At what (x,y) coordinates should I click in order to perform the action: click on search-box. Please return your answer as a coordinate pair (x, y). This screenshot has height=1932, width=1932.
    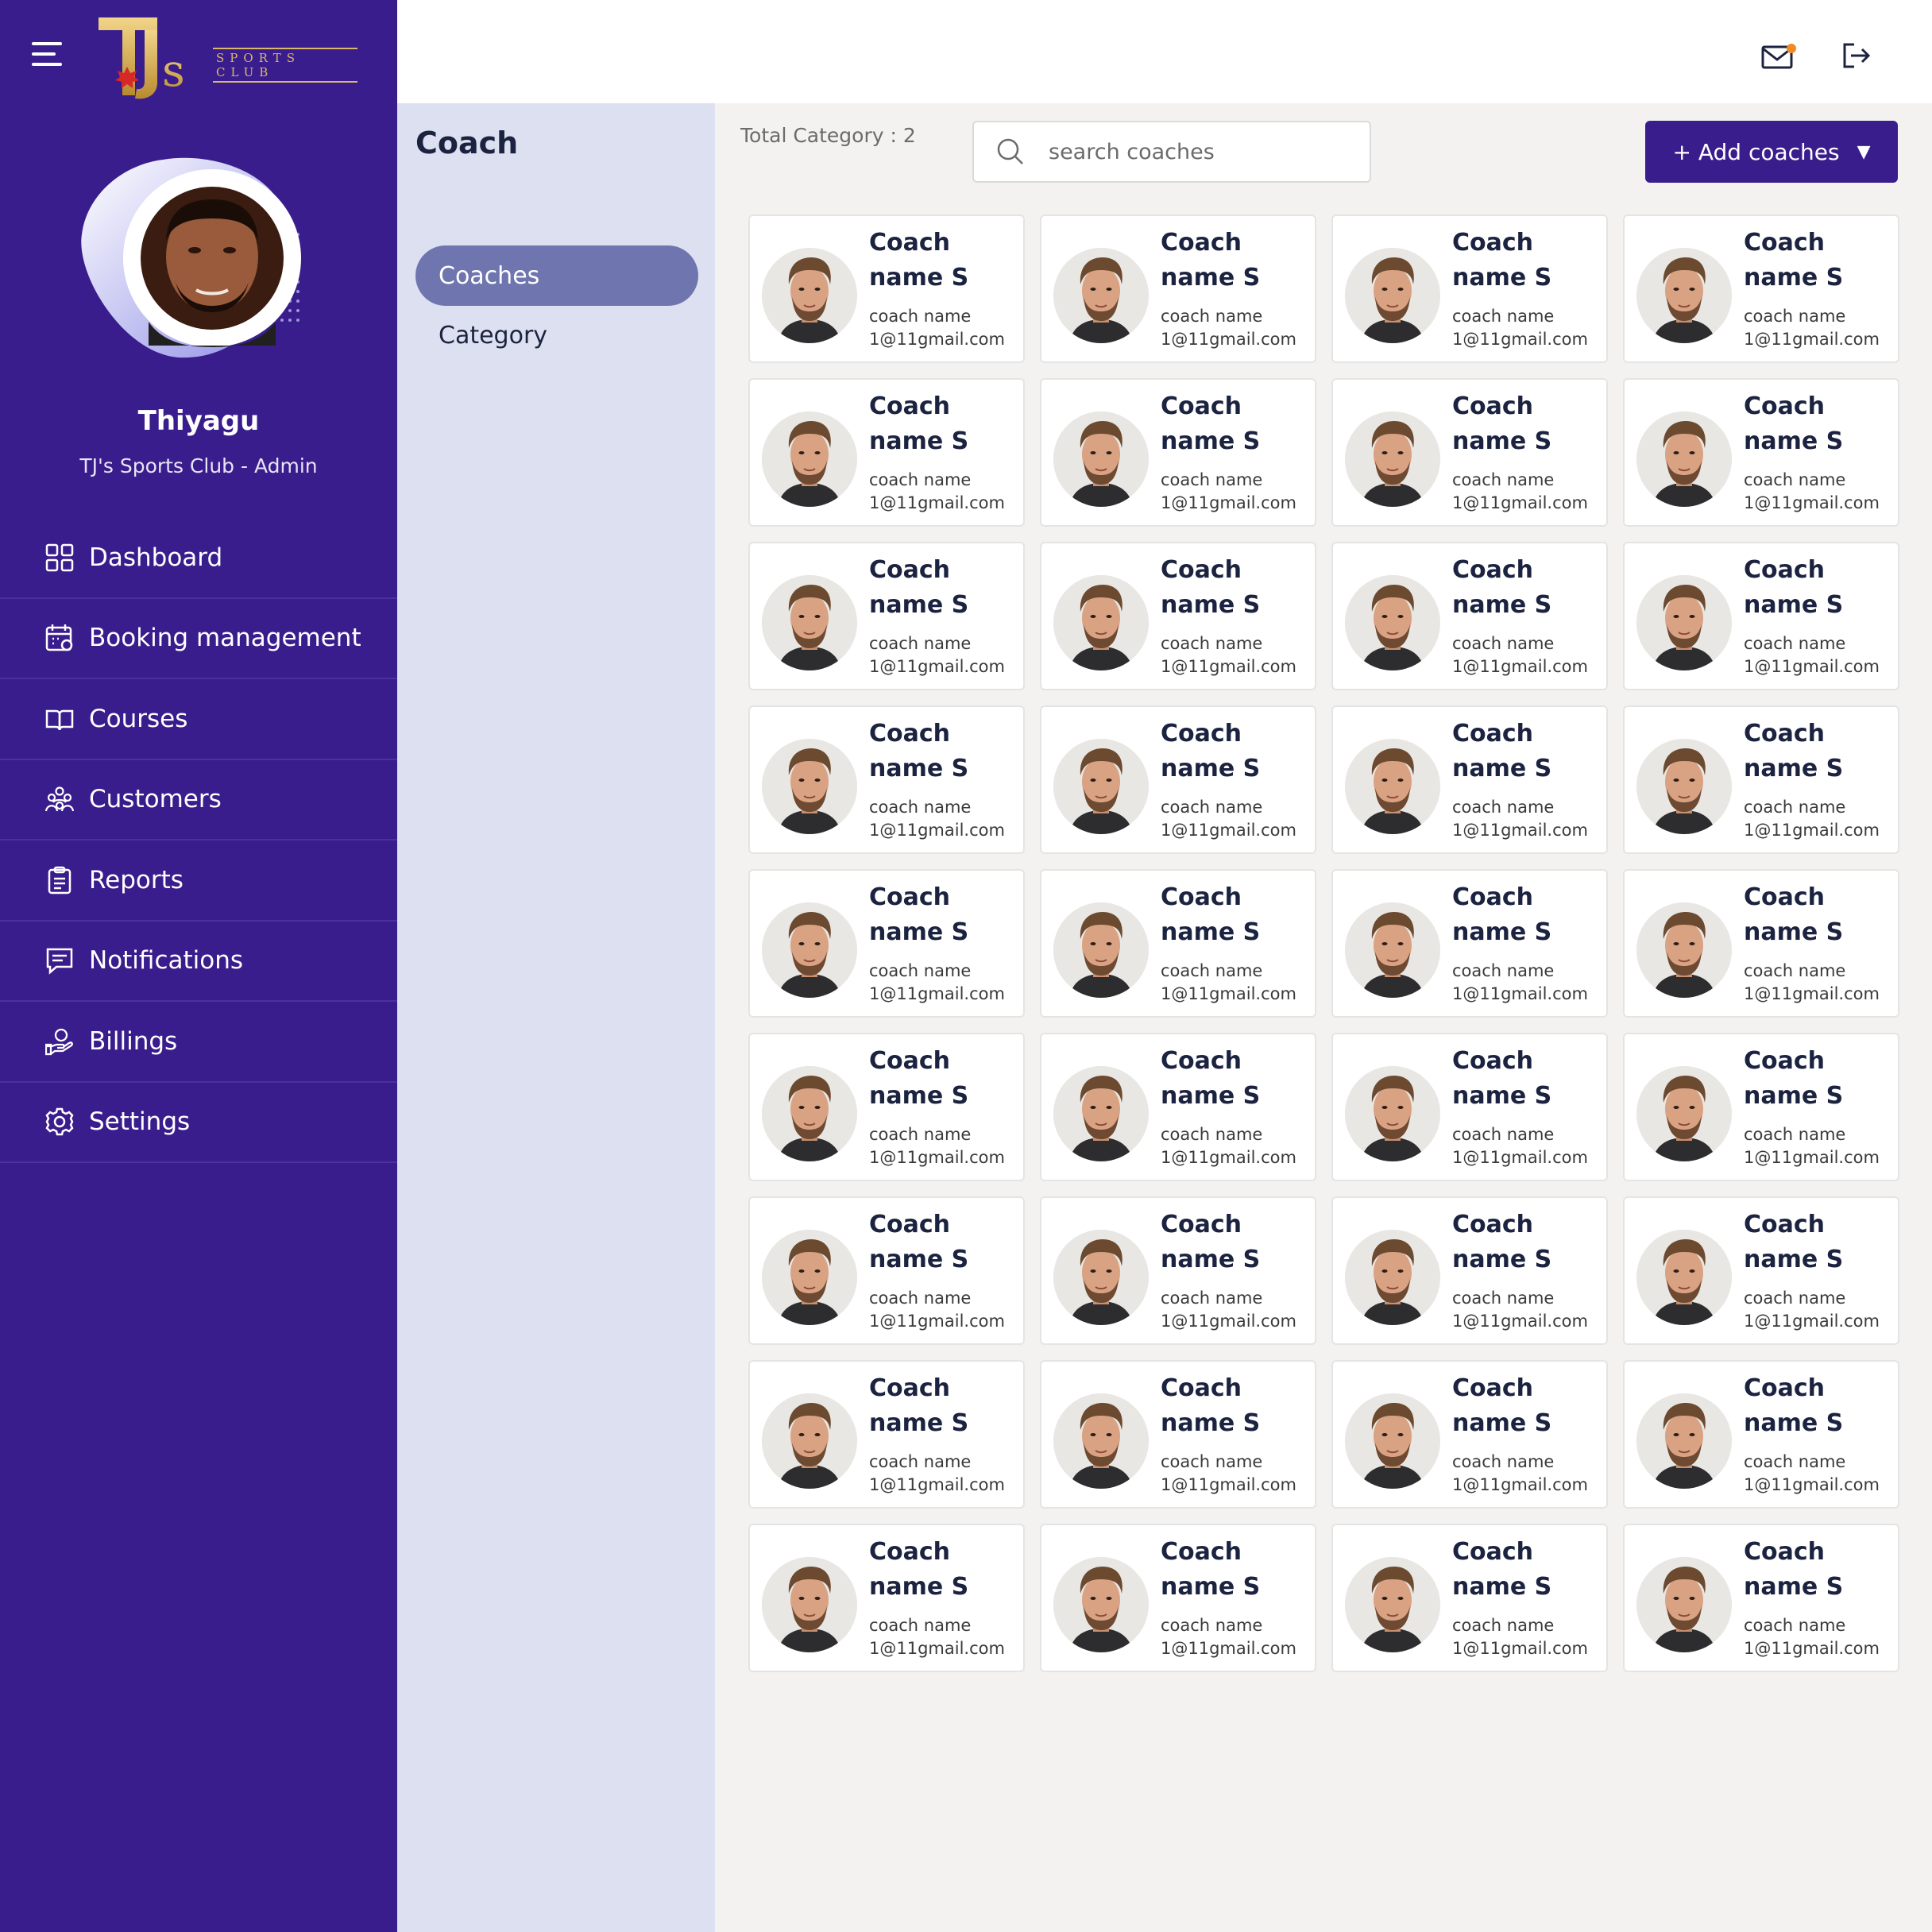
    Looking at the image, I should click on (1171, 152).